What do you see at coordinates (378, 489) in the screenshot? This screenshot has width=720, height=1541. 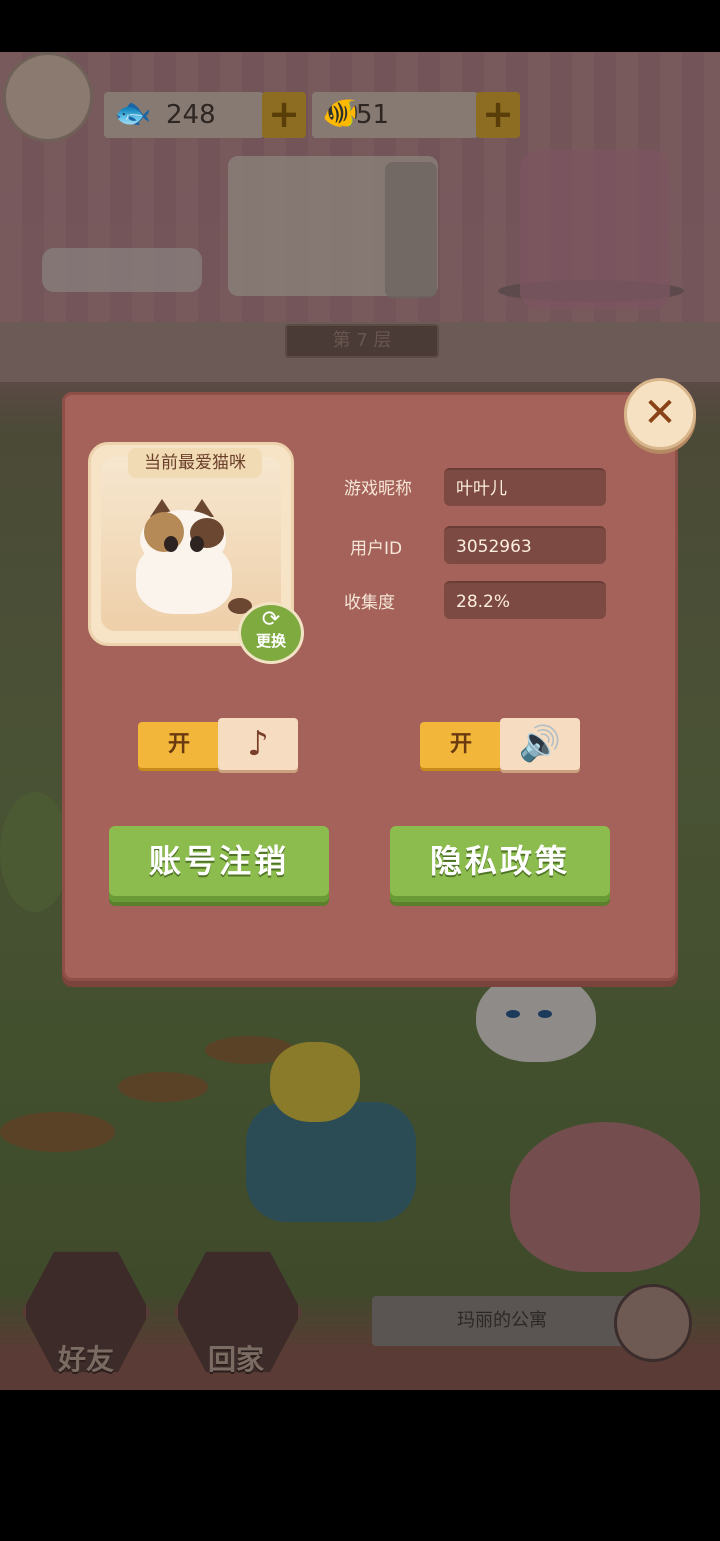 I see `nickname-label: 游戏昵称` at bounding box center [378, 489].